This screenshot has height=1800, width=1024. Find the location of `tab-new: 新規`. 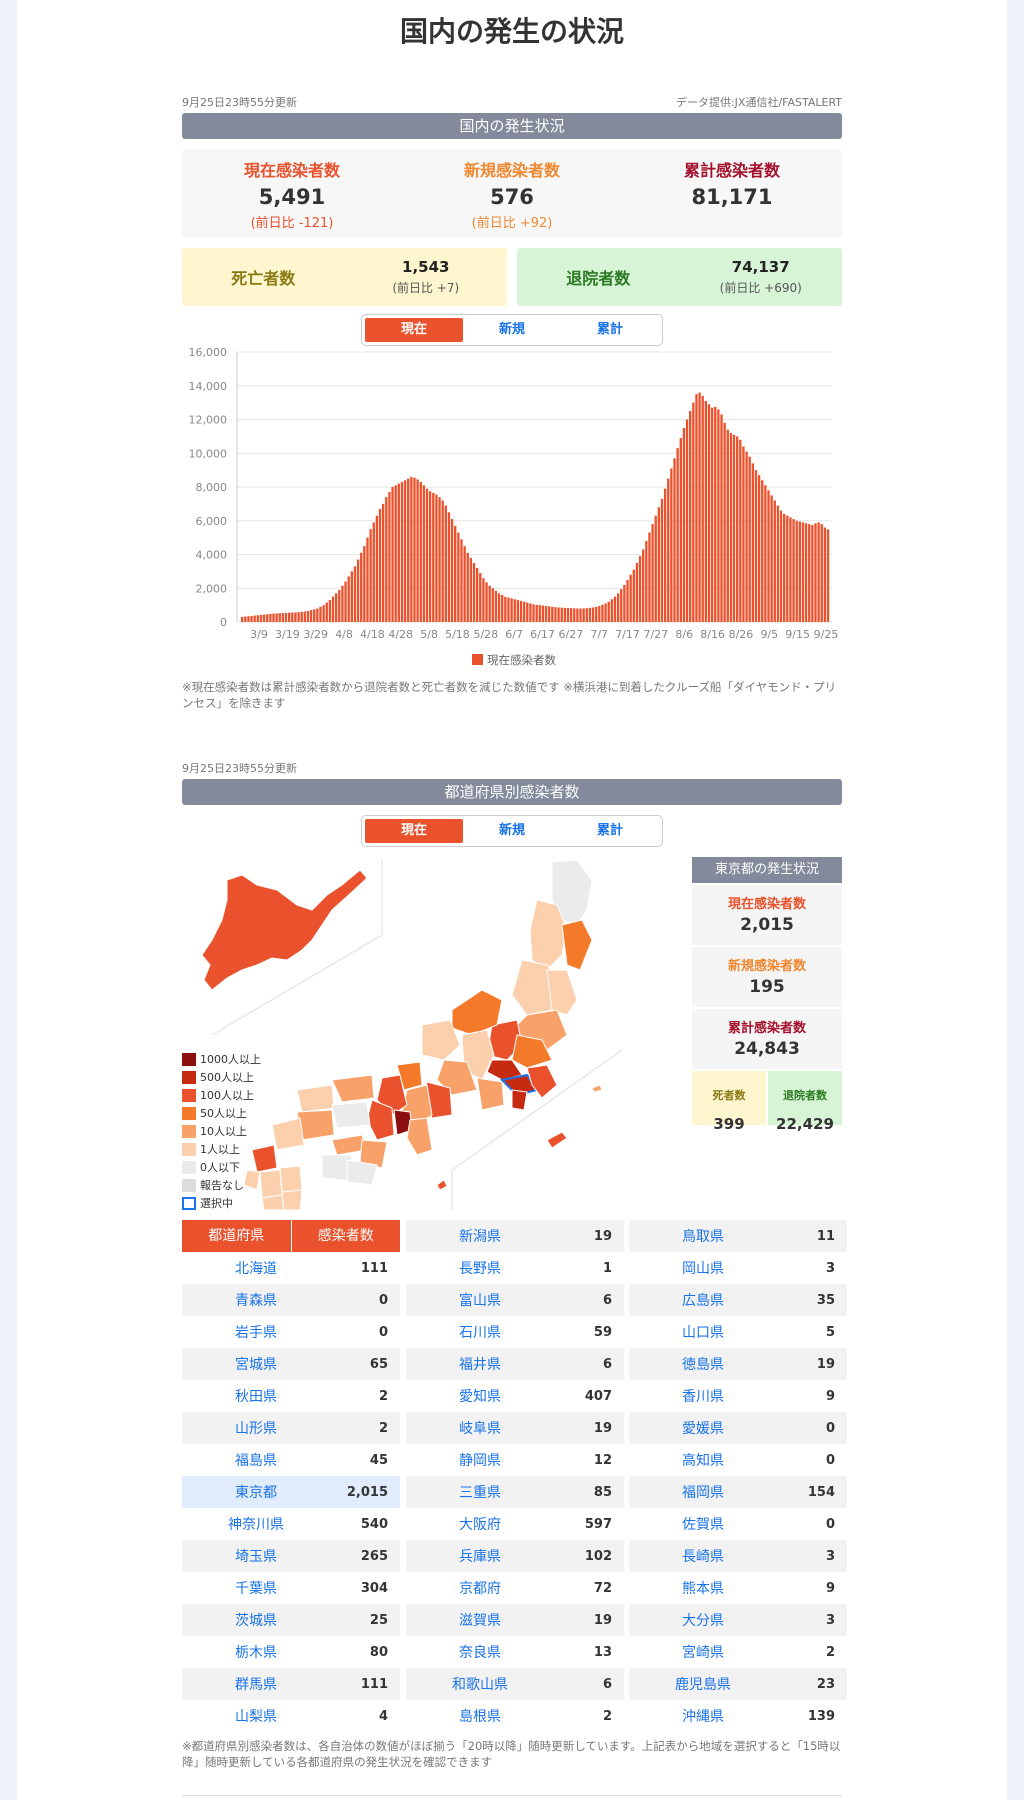

tab-new: 新規 is located at coordinates (512, 330).